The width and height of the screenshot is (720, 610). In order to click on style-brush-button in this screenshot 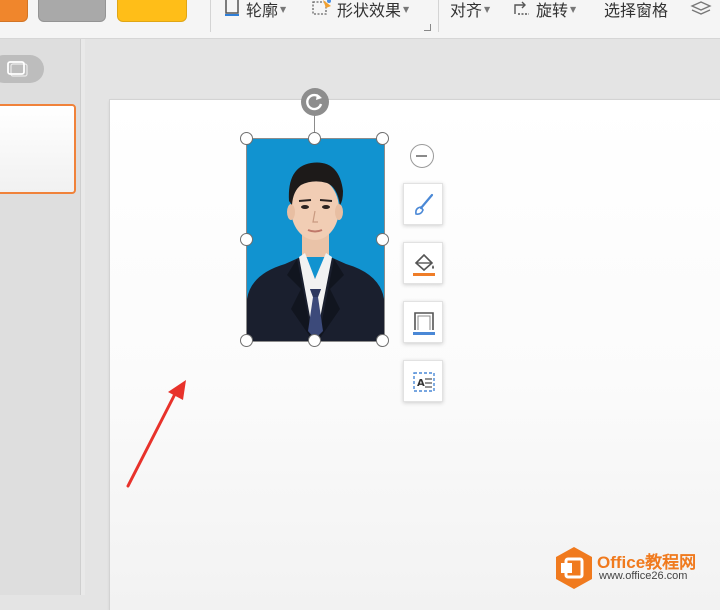, I will do `click(423, 204)`.